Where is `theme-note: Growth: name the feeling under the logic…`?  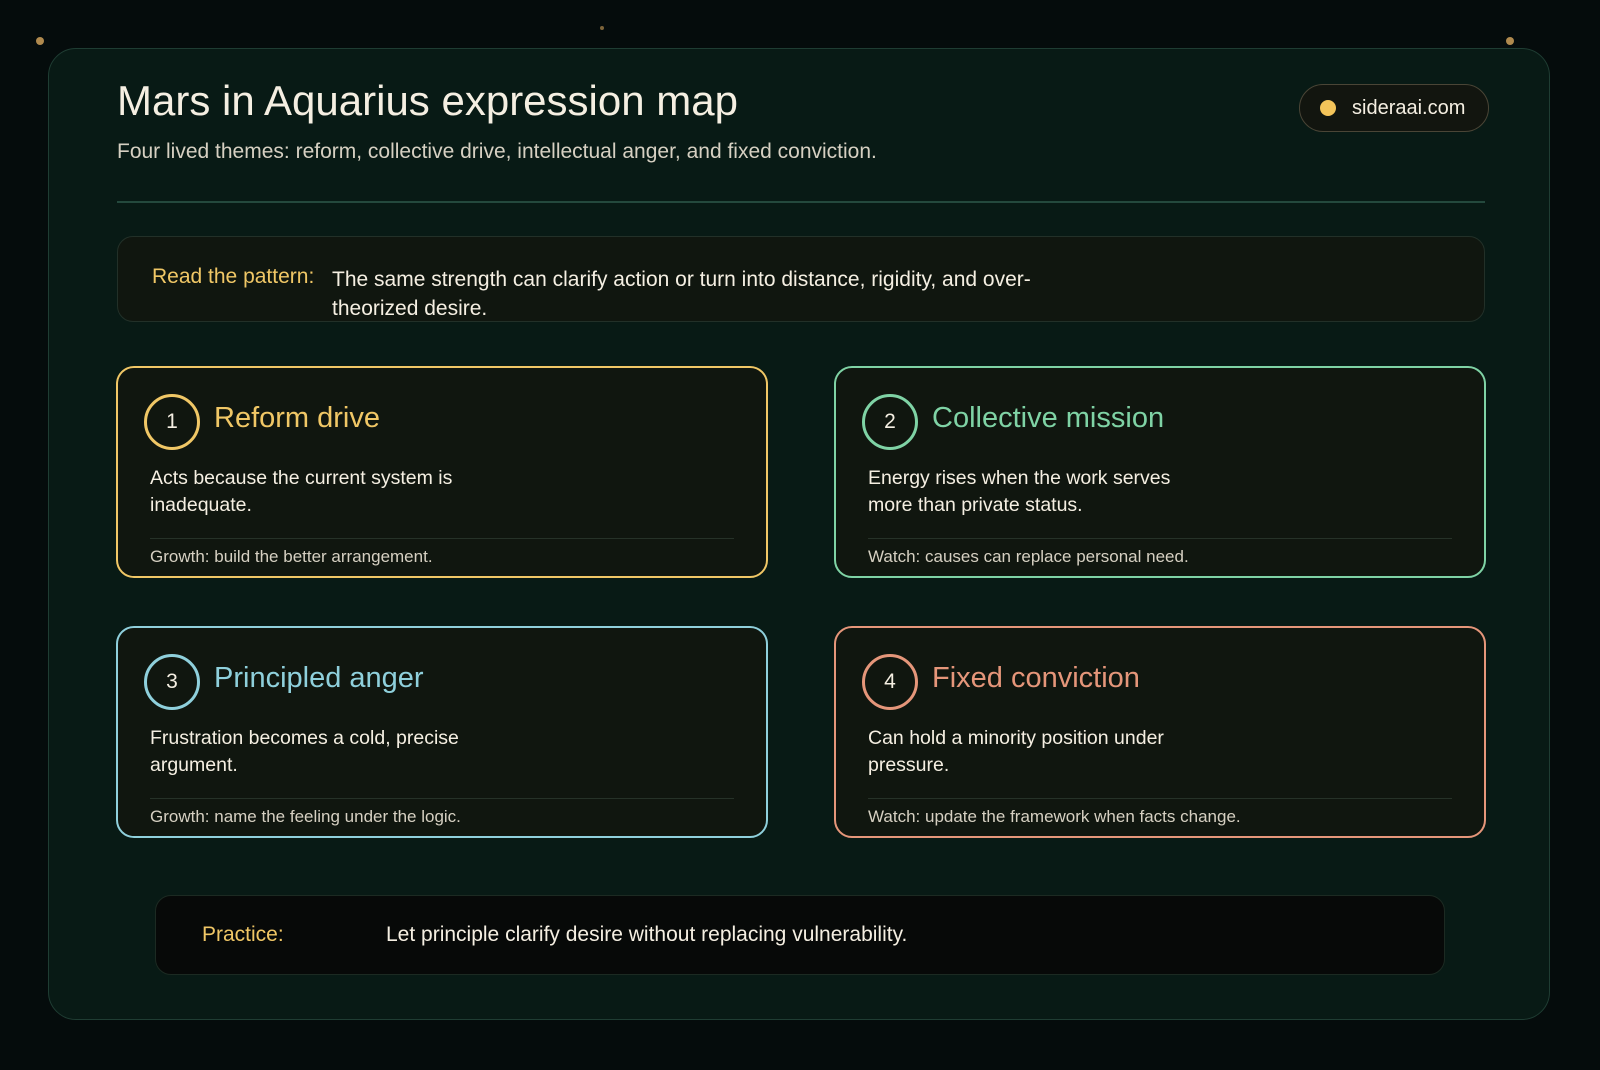 theme-note: Growth: name the feeling under the logic… is located at coordinates (305, 816).